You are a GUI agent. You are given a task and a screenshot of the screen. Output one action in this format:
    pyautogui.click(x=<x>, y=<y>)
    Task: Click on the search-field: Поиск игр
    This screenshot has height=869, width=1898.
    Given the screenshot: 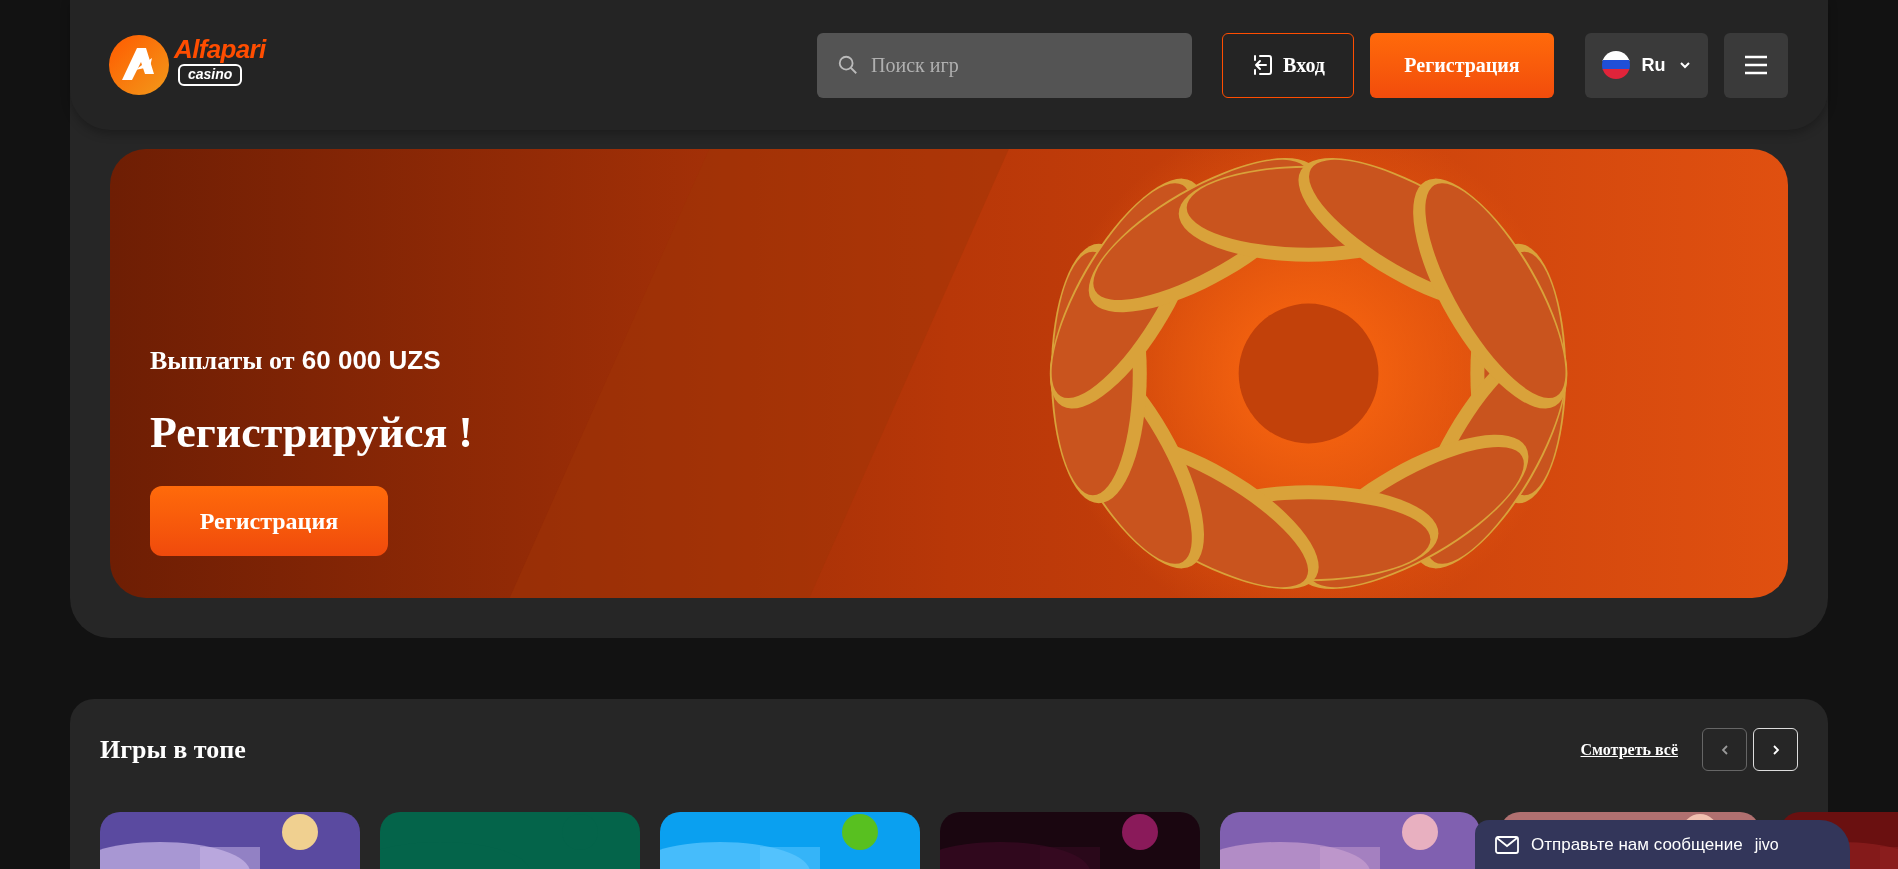 What is the action you would take?
    pyautogui.click(x=1004, y=65)
    